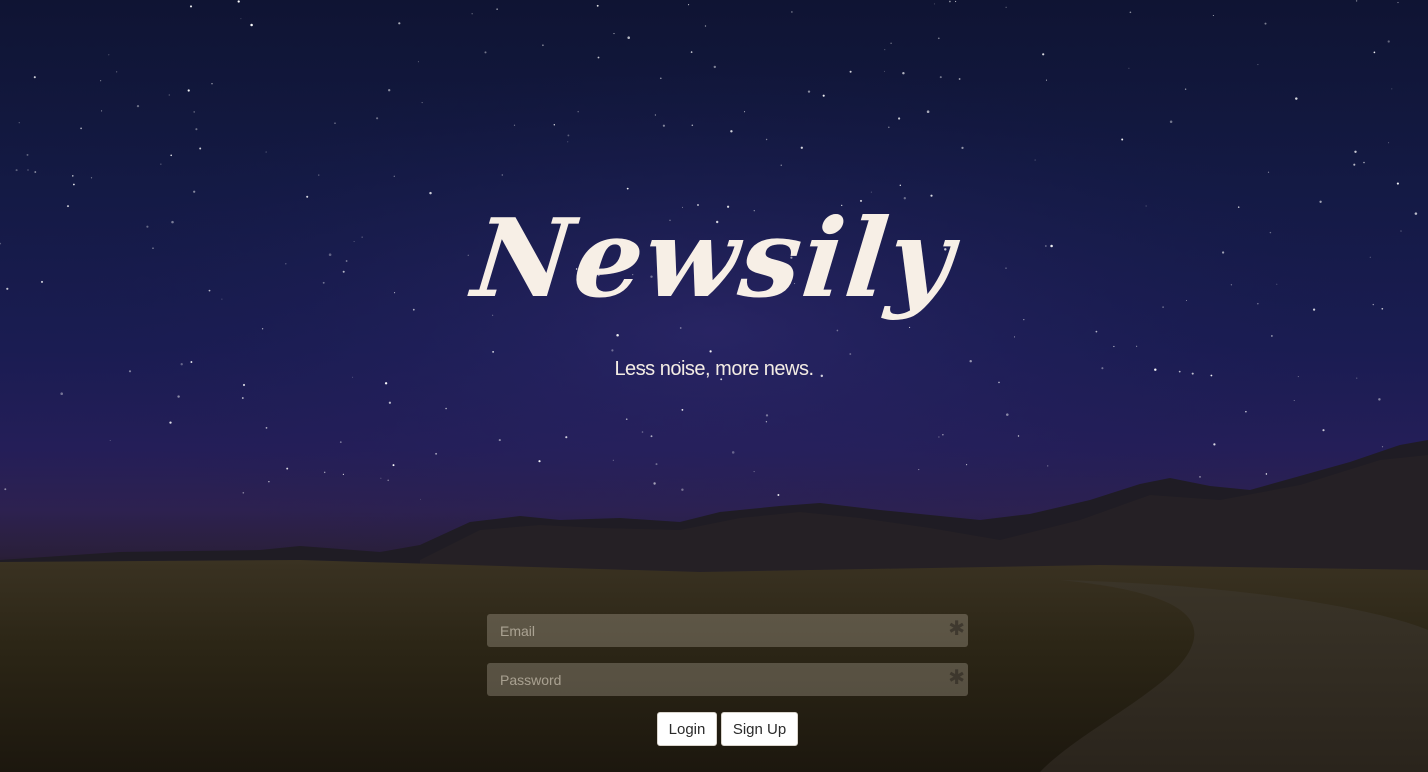  I want to click on tagline: Less noise, more news., so click(714, 369).